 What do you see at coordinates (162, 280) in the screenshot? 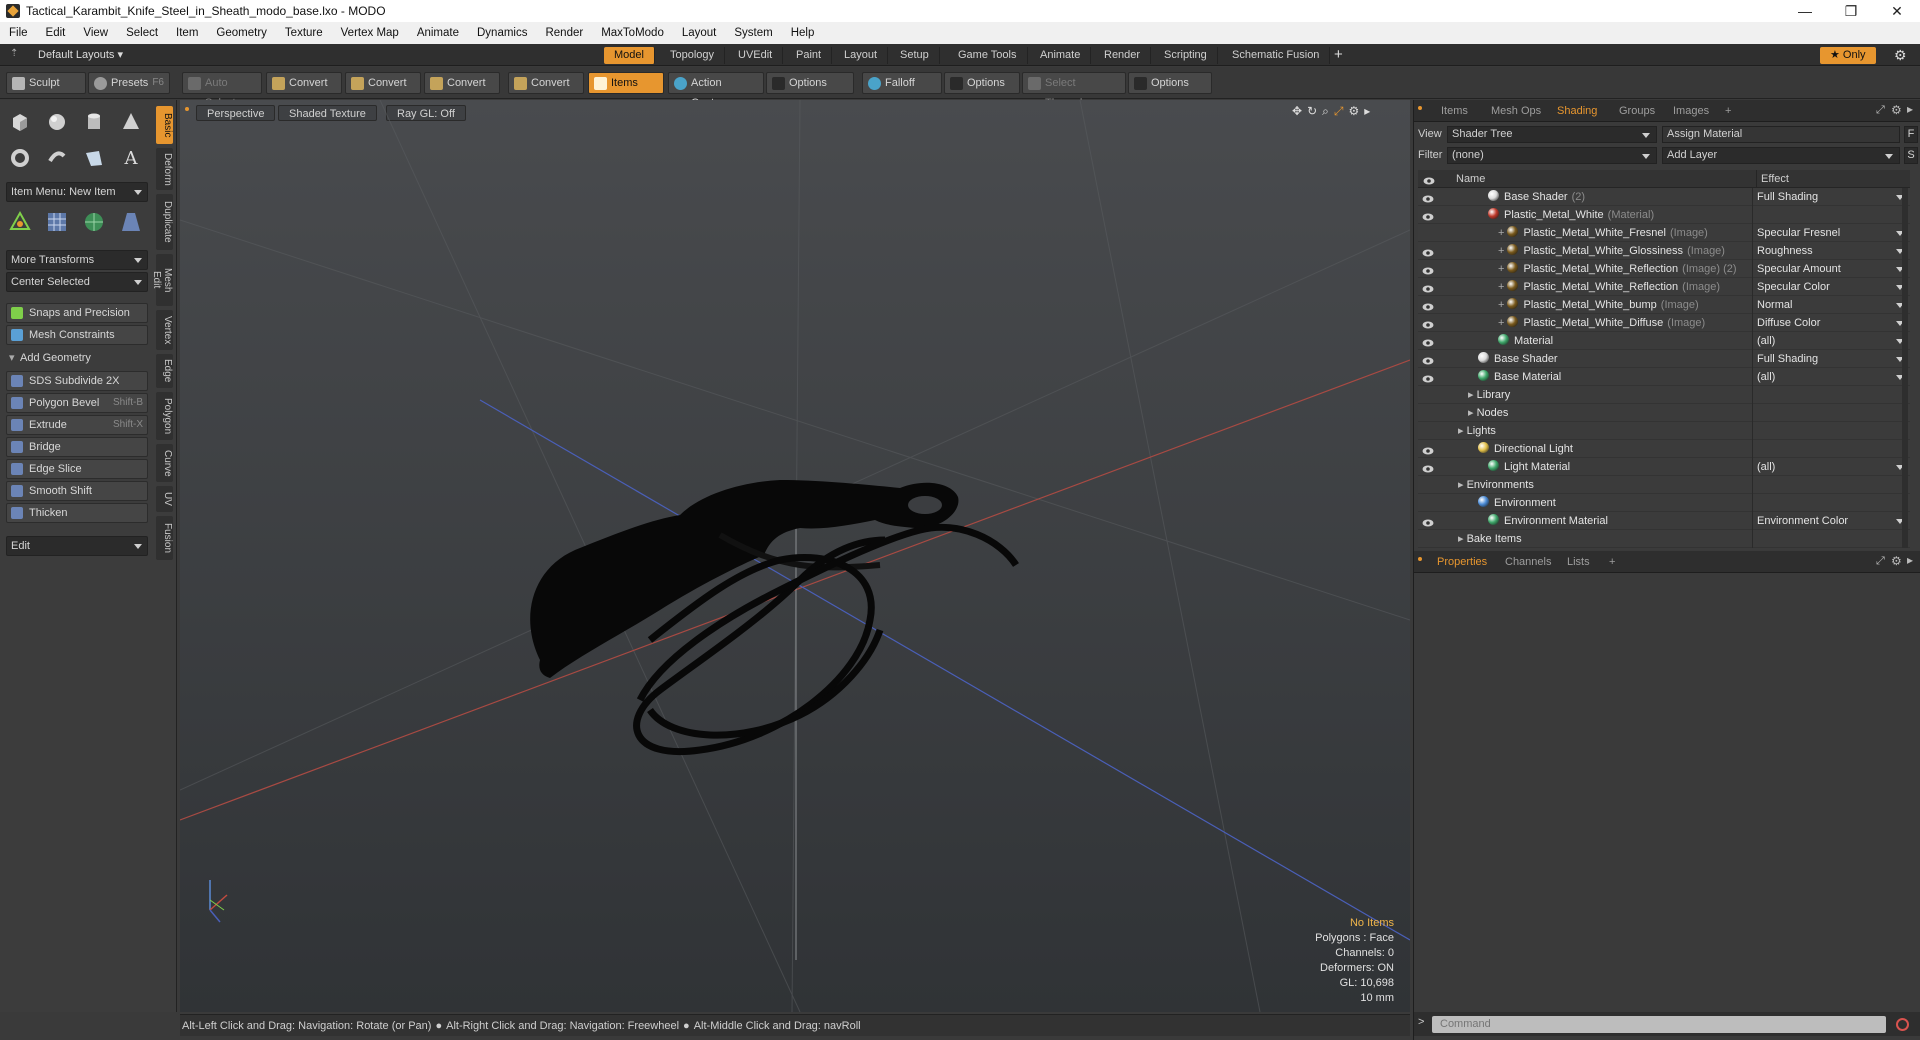
I see `tab-mesh-edit: Mesh Edit` at bounding box center [162, 280].